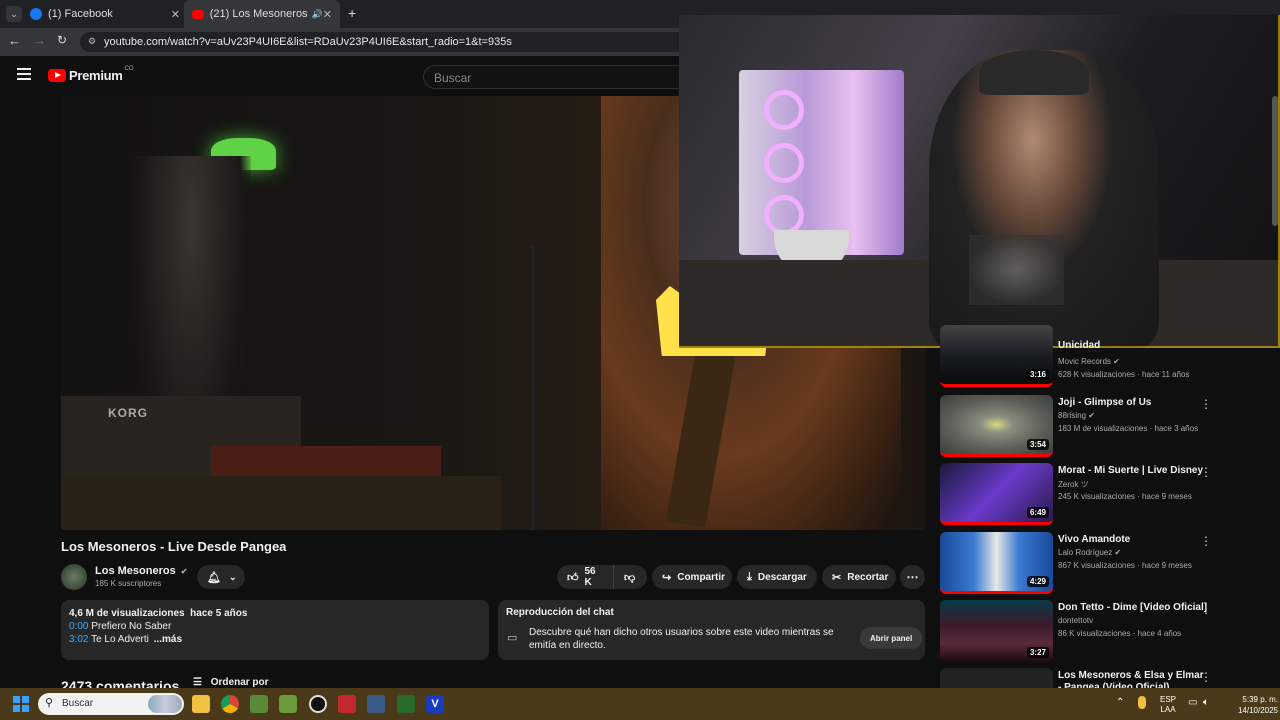 The image size is (1280, 720). What do you see at coordinates (573, 77) in the screenshot?
I see `search-input: Buscar` at bounding box center [573, 77].